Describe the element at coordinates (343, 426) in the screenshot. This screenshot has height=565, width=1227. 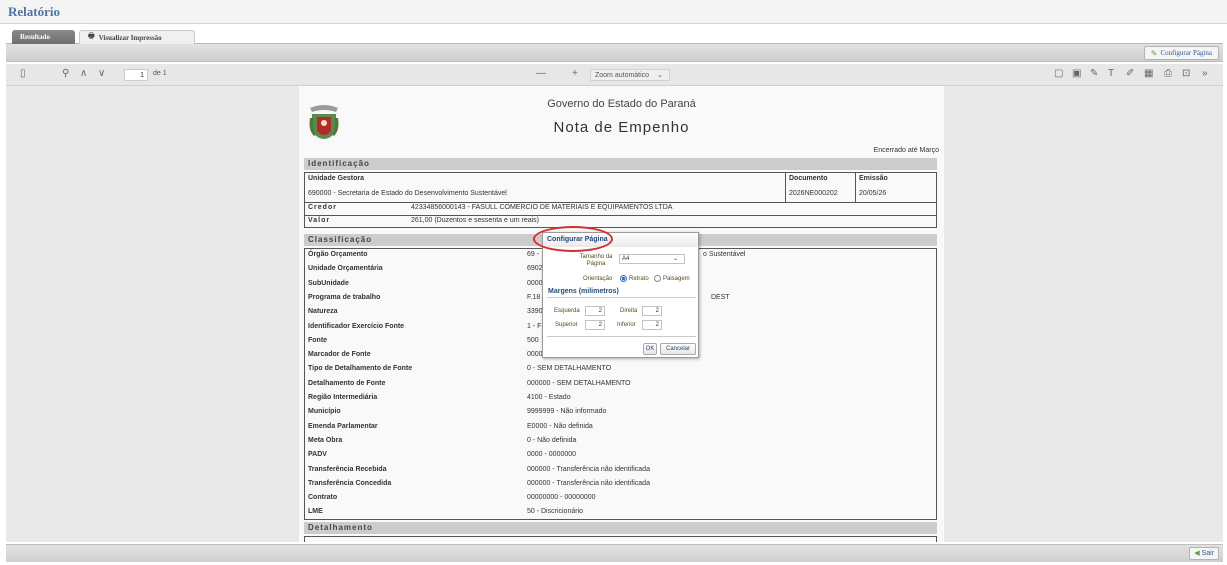
I see `classificacao-label: Emenda Parlamentar` at that location.